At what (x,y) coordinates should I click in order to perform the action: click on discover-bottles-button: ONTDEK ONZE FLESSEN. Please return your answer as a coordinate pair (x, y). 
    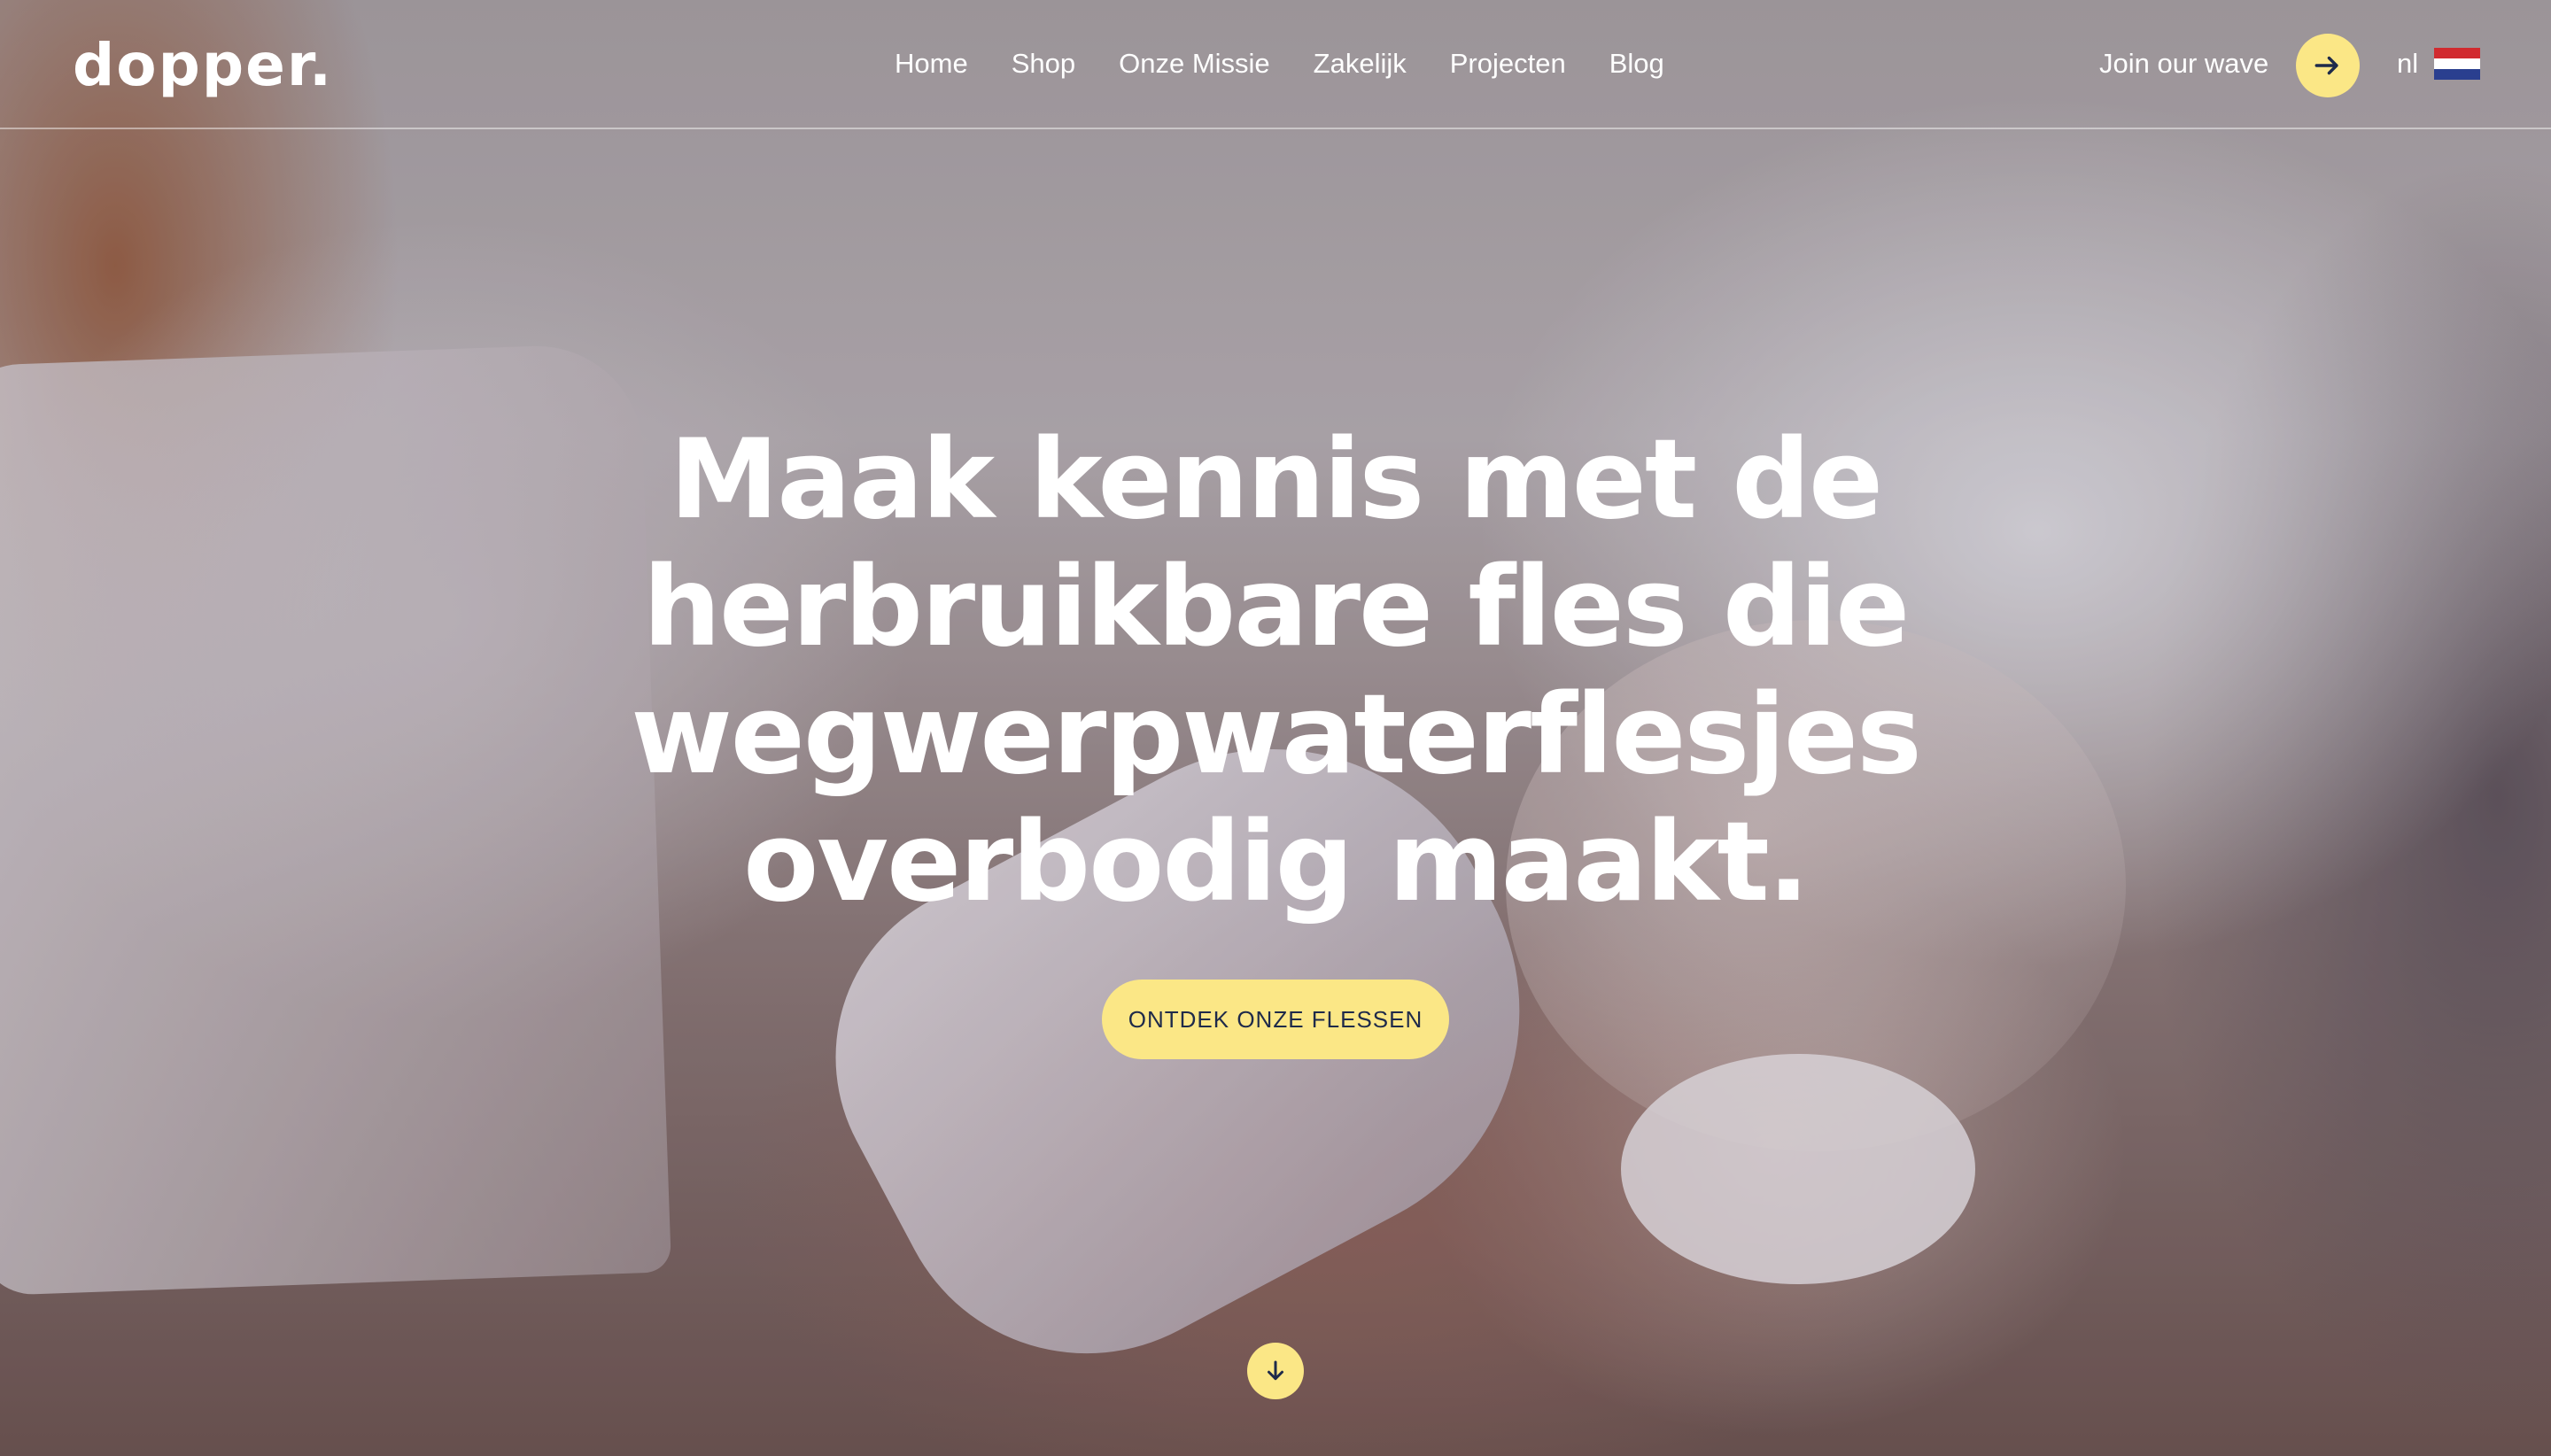
    Looking at the image, I should click on (1275, 1020).